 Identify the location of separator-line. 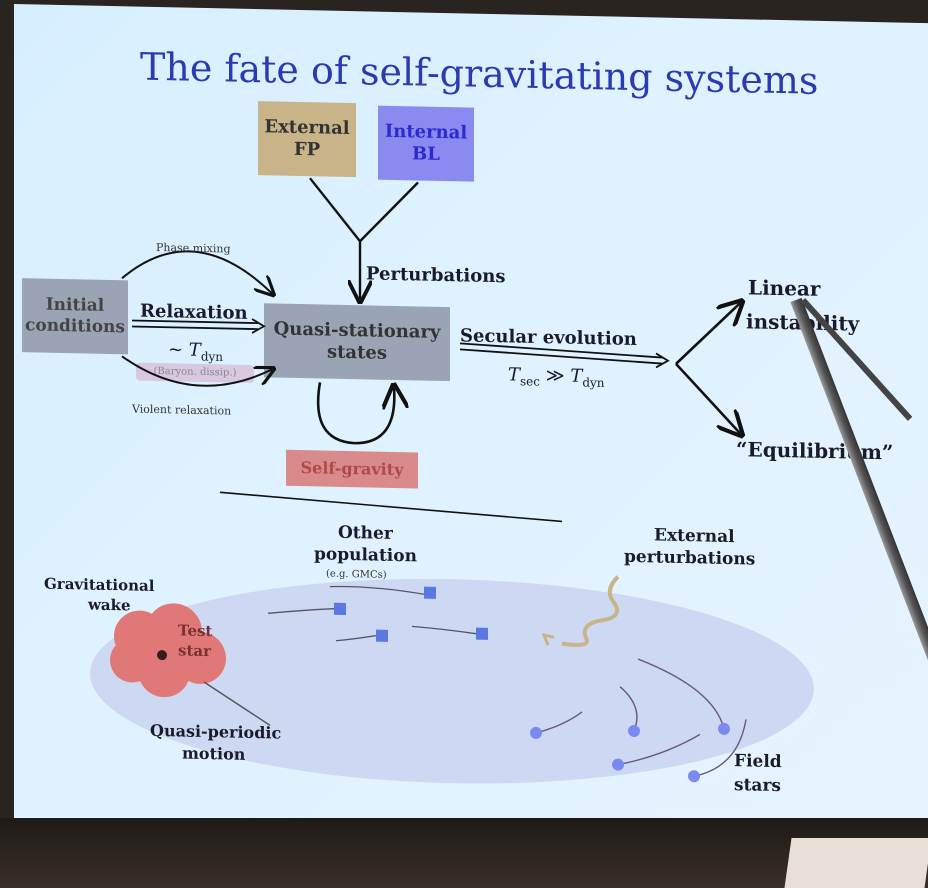
(391, 507).